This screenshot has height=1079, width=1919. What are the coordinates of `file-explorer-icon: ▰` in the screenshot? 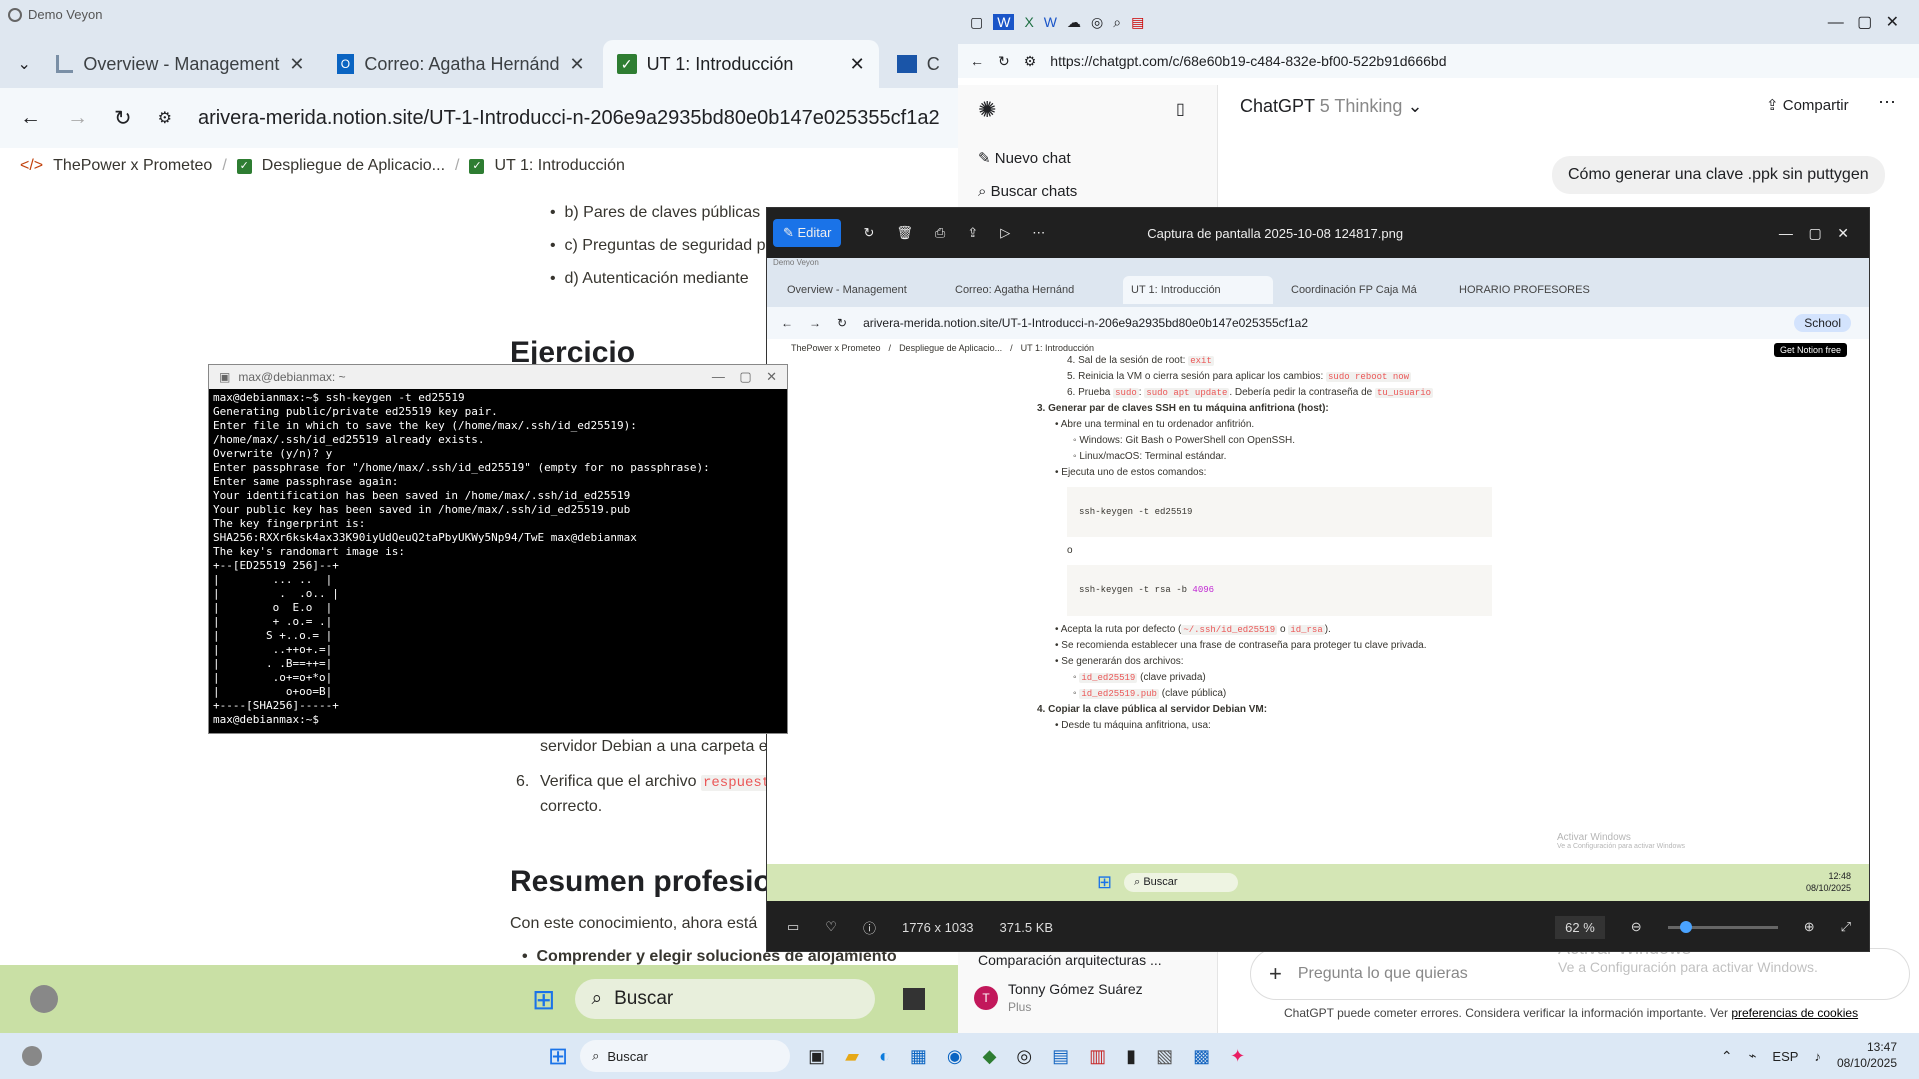 It's located at (852, 1056).